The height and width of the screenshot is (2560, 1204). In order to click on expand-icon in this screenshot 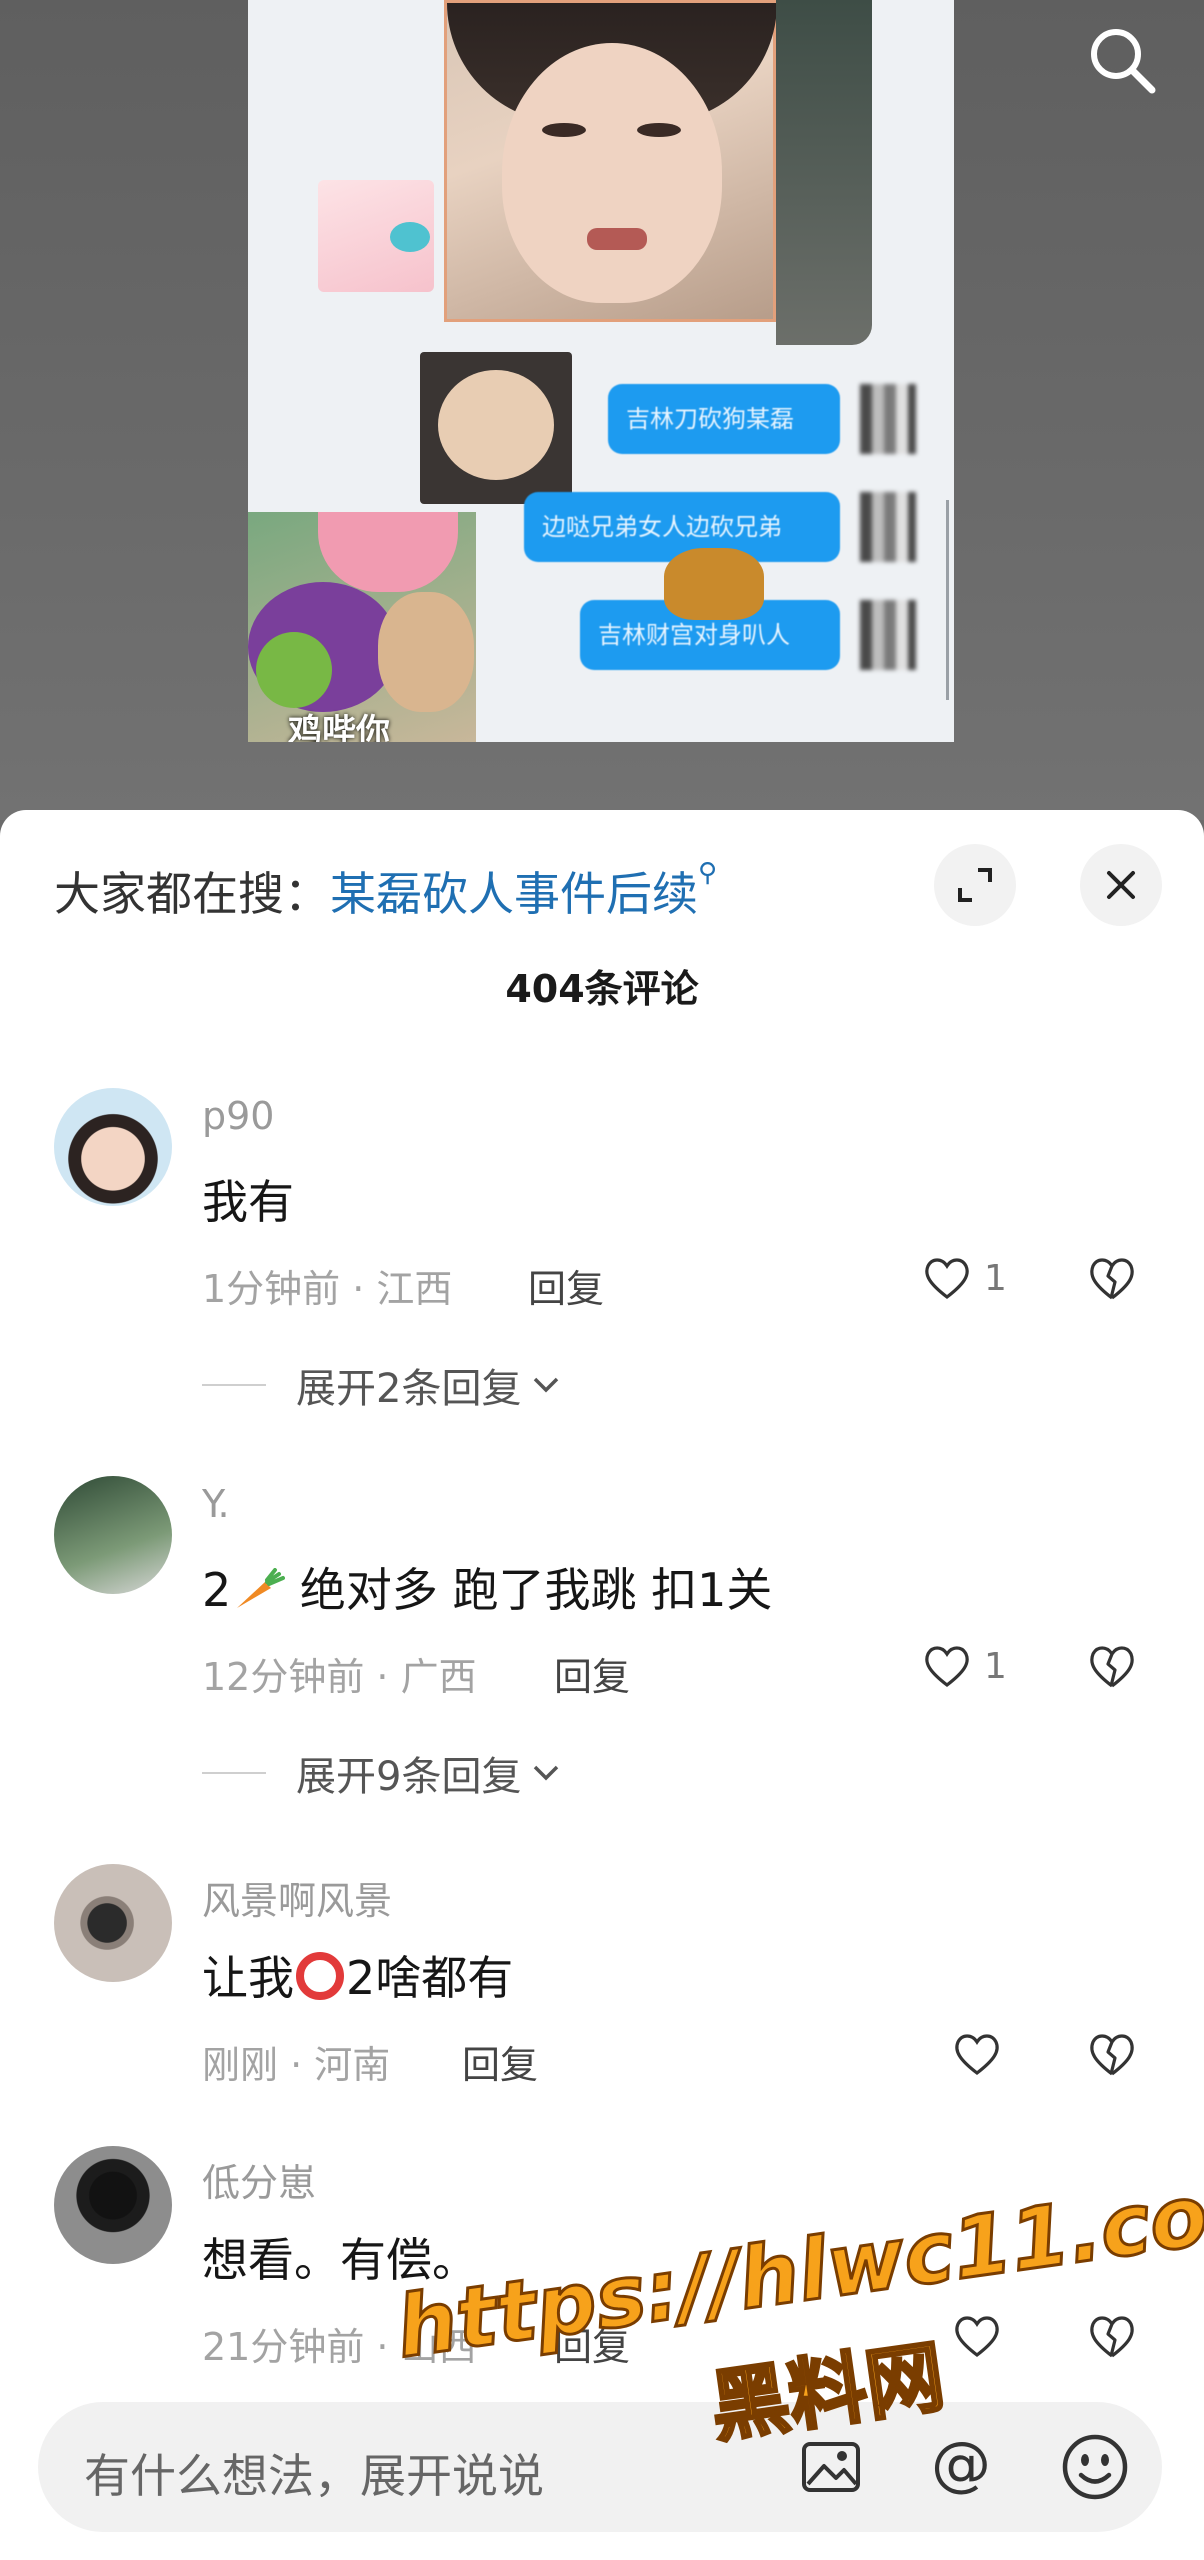, I will do `click(975, 885)`.